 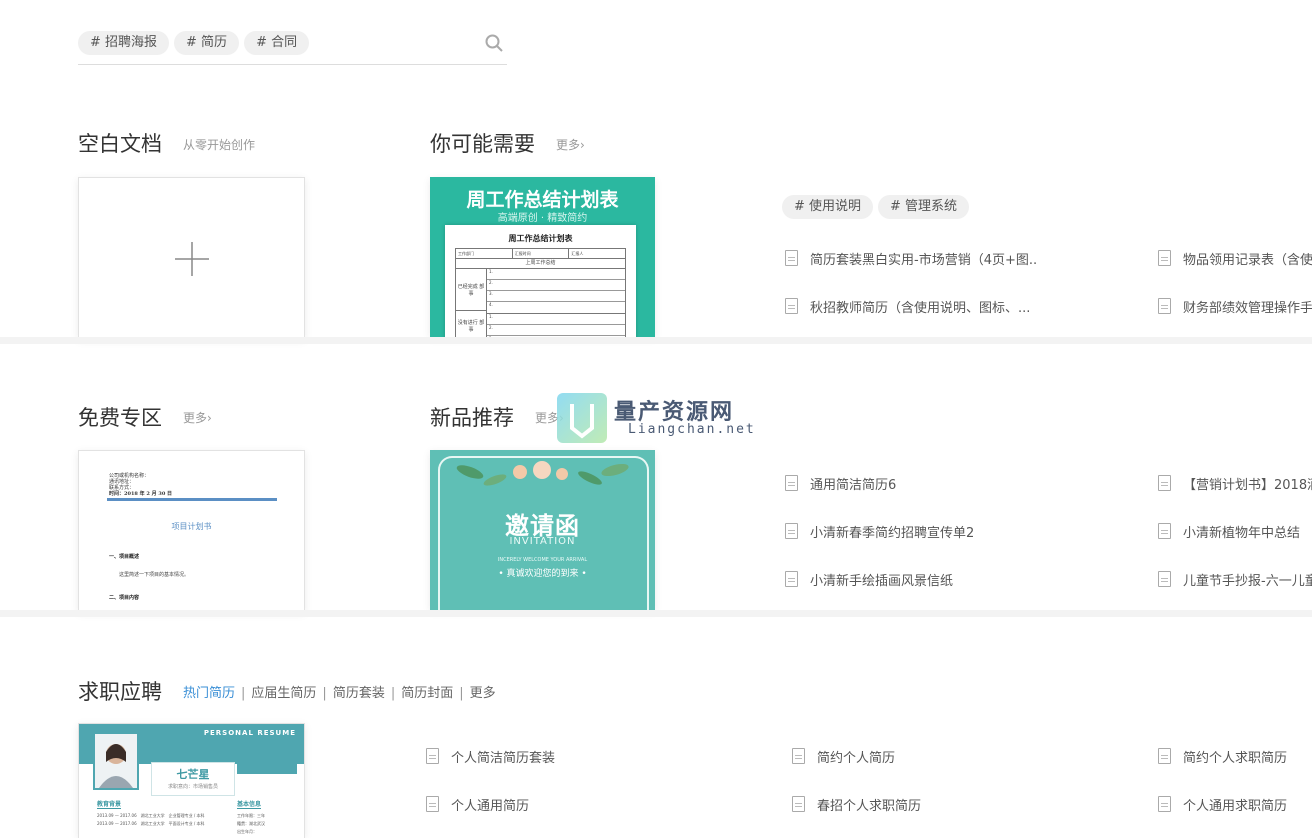 What do you see at coordinates (576, 804) in the screenshot?
I see `file-link: 个人通用简历` at bounding box center [576, 804].